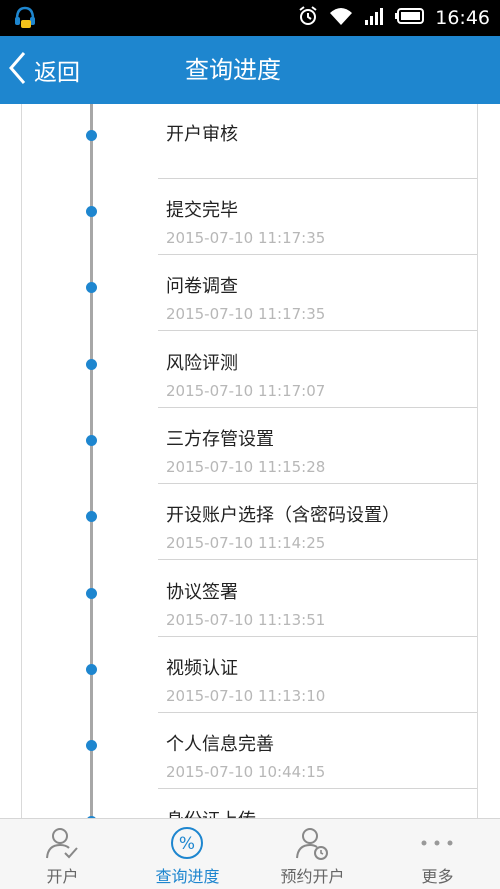 This screenshot has height=889, width=500. I want to click on back-button: 返回, so click(43, 70).